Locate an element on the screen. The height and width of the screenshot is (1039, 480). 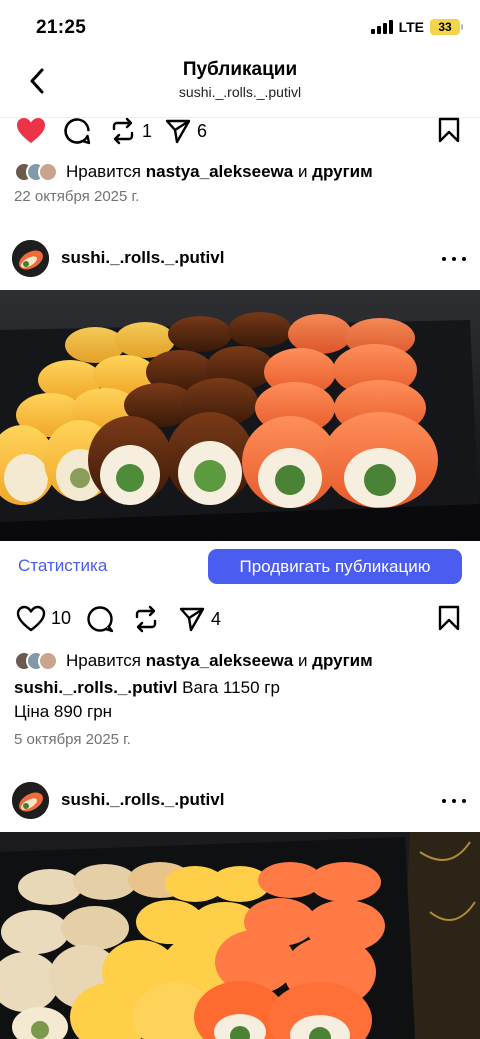
repost-button is located at coordinates (146, 619).